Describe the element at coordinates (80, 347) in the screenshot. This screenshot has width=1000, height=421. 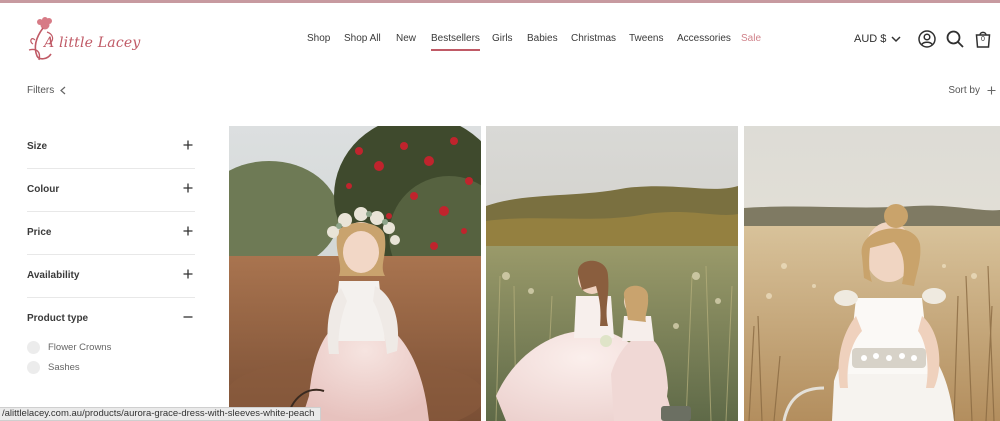
I see `option-label: Flower Crowns` at that location.